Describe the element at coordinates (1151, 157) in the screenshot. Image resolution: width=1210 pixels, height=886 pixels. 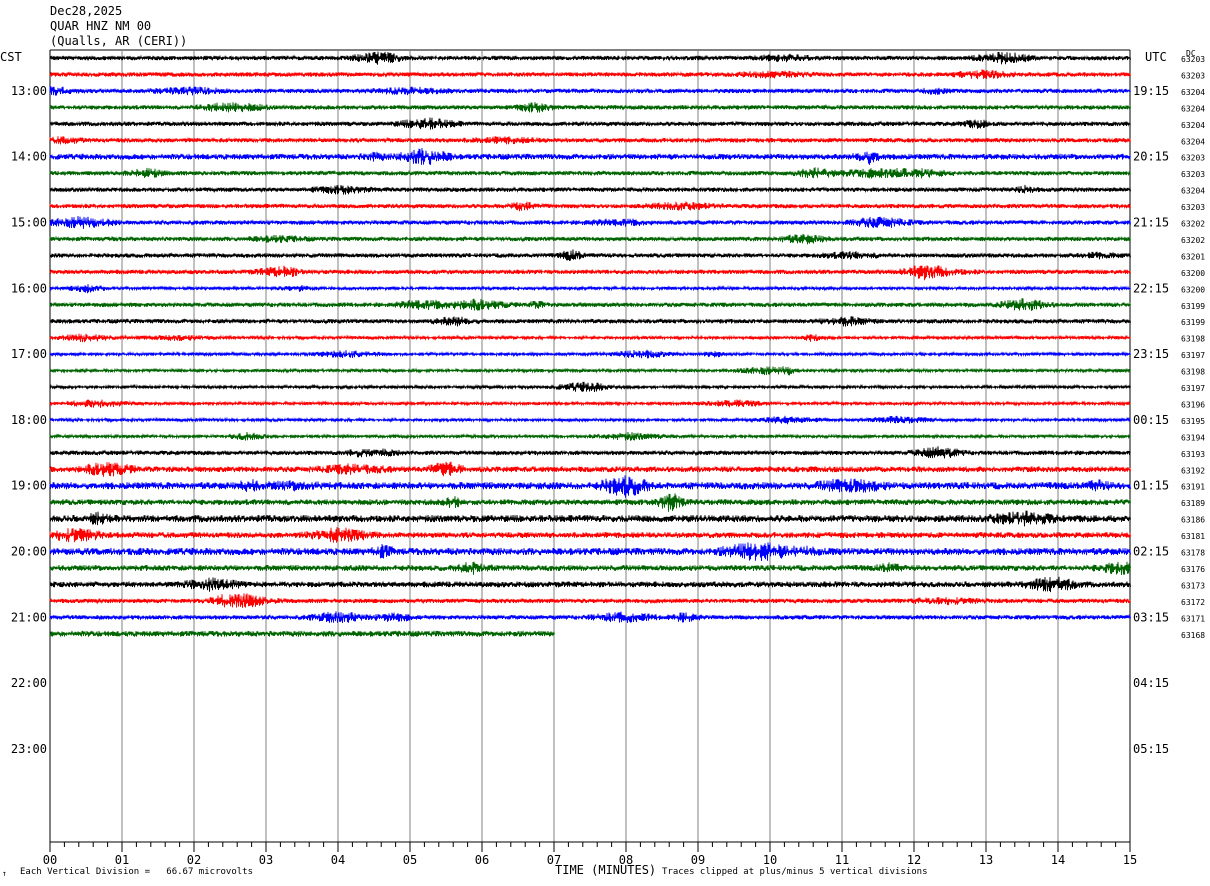
I see `right-hour-label: 20:15` at that location.